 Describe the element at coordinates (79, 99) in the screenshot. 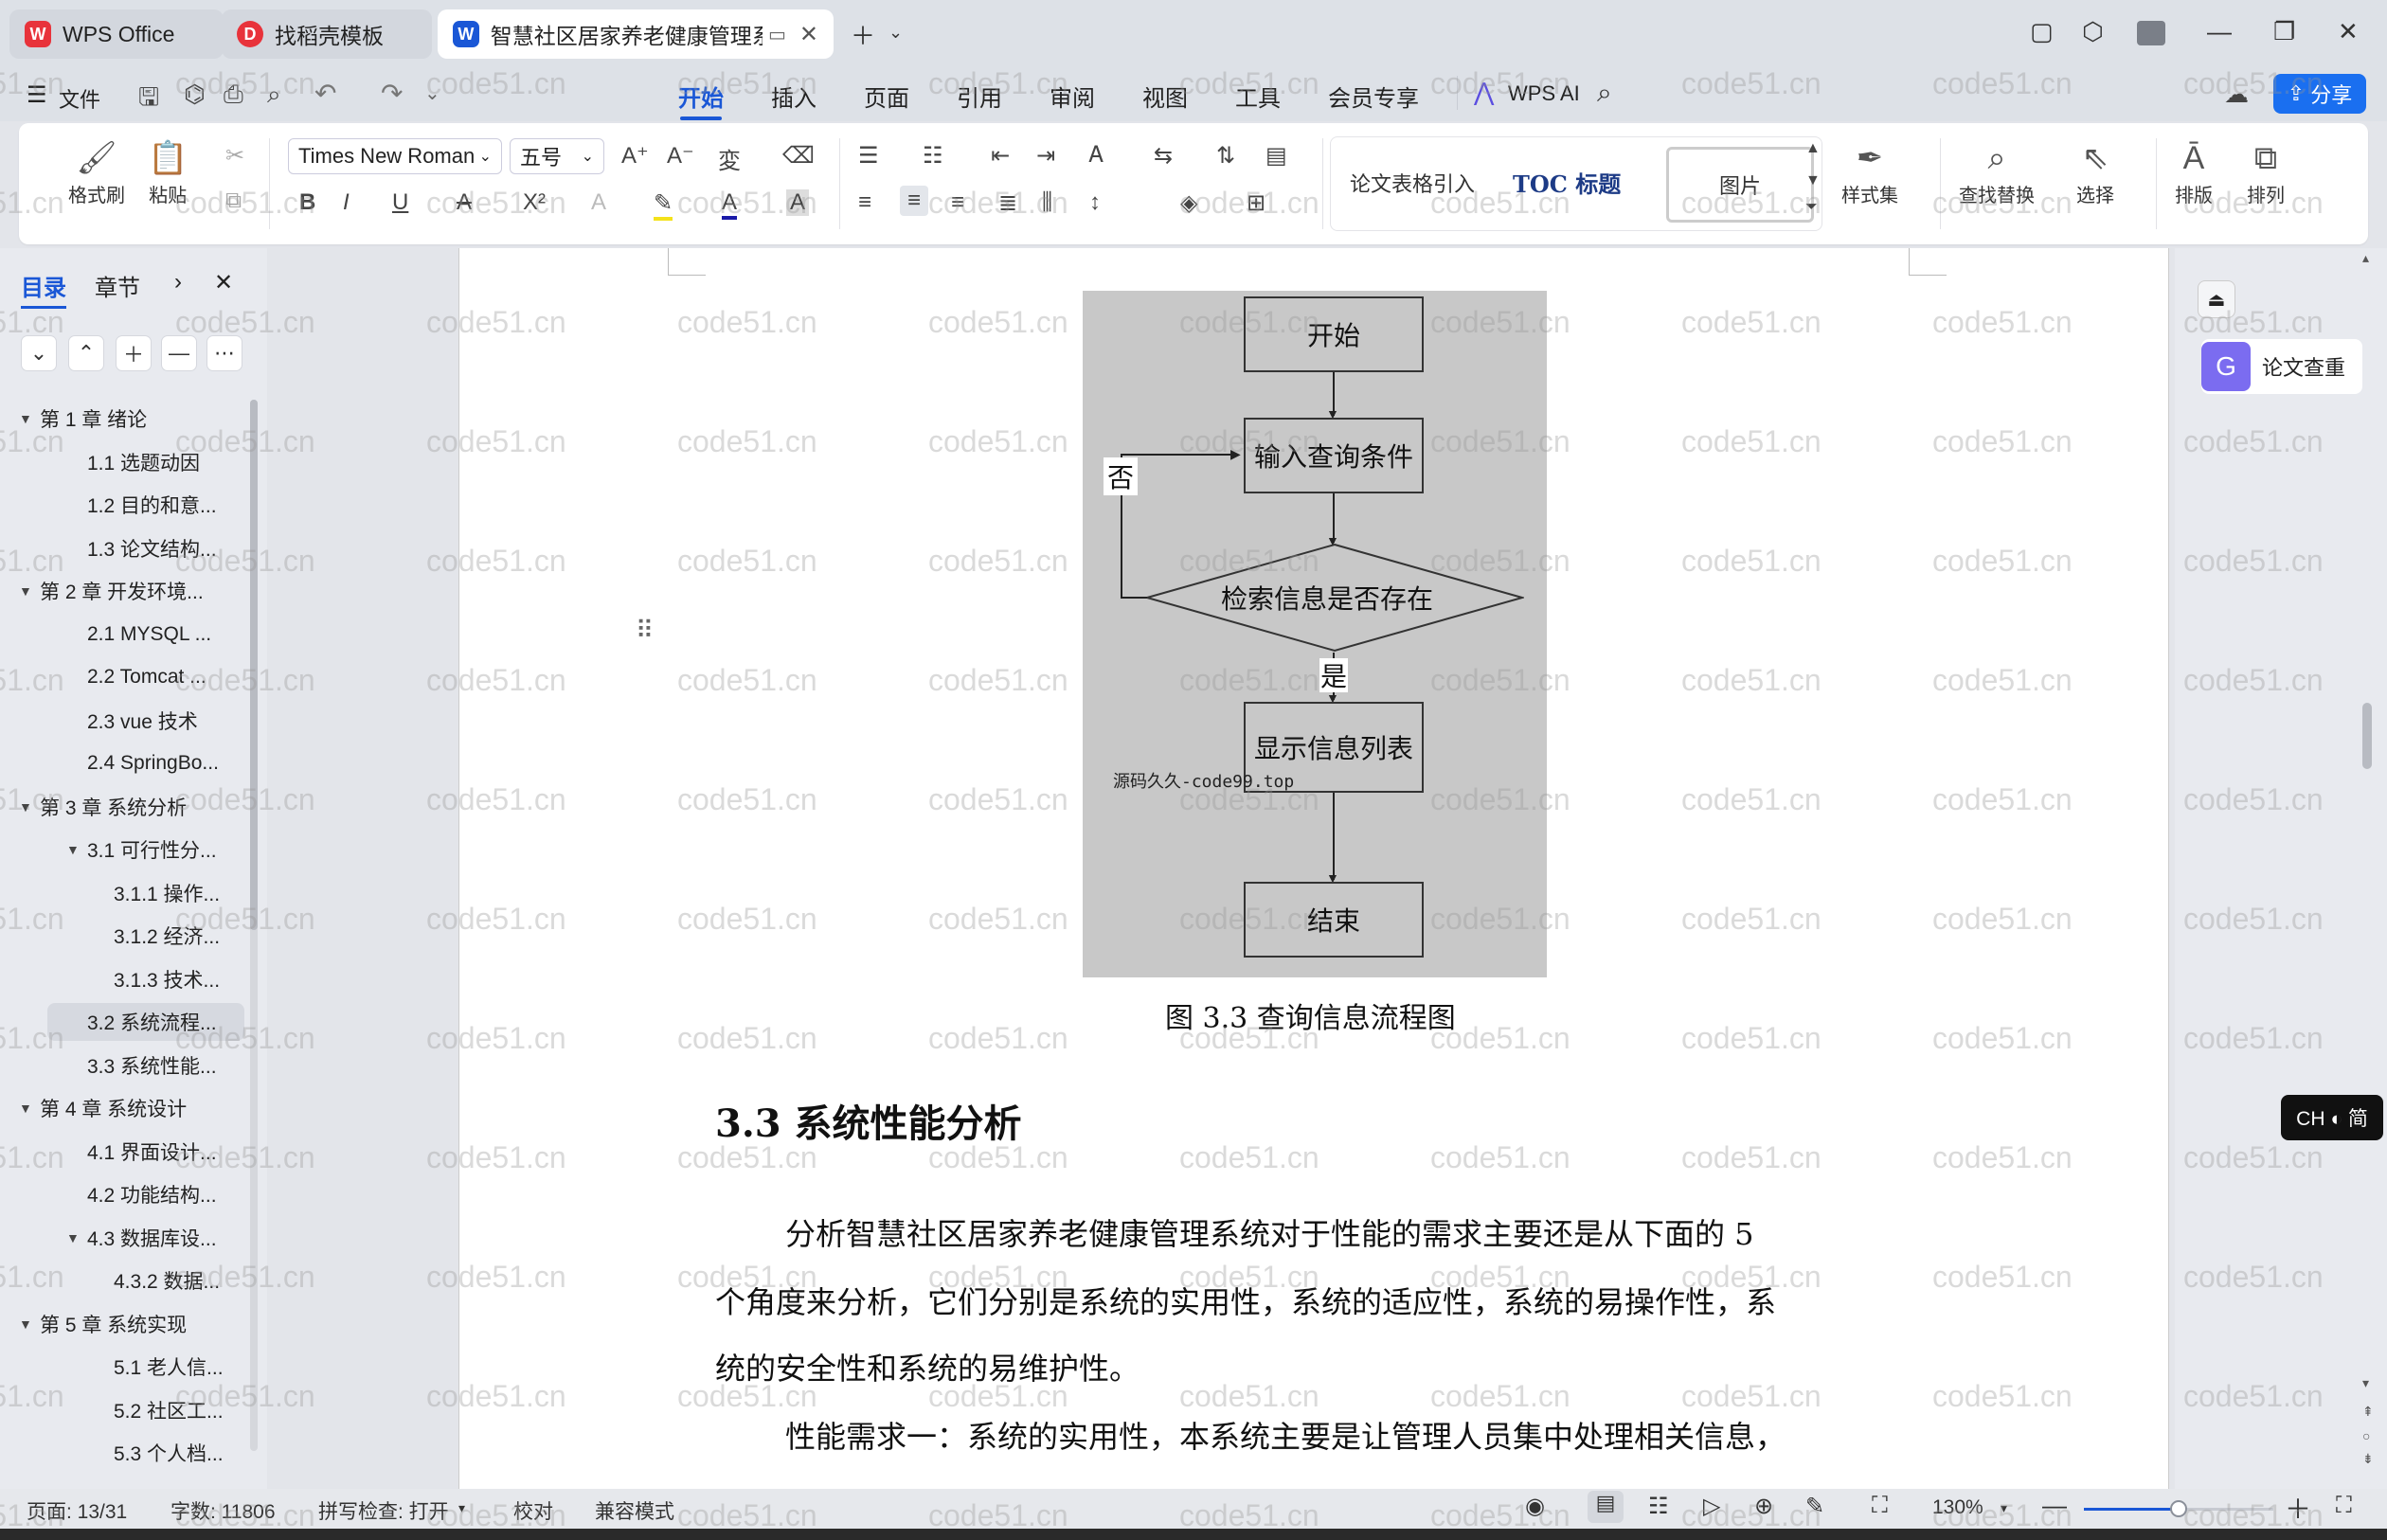

I see `file-menu: 文件` at that location.